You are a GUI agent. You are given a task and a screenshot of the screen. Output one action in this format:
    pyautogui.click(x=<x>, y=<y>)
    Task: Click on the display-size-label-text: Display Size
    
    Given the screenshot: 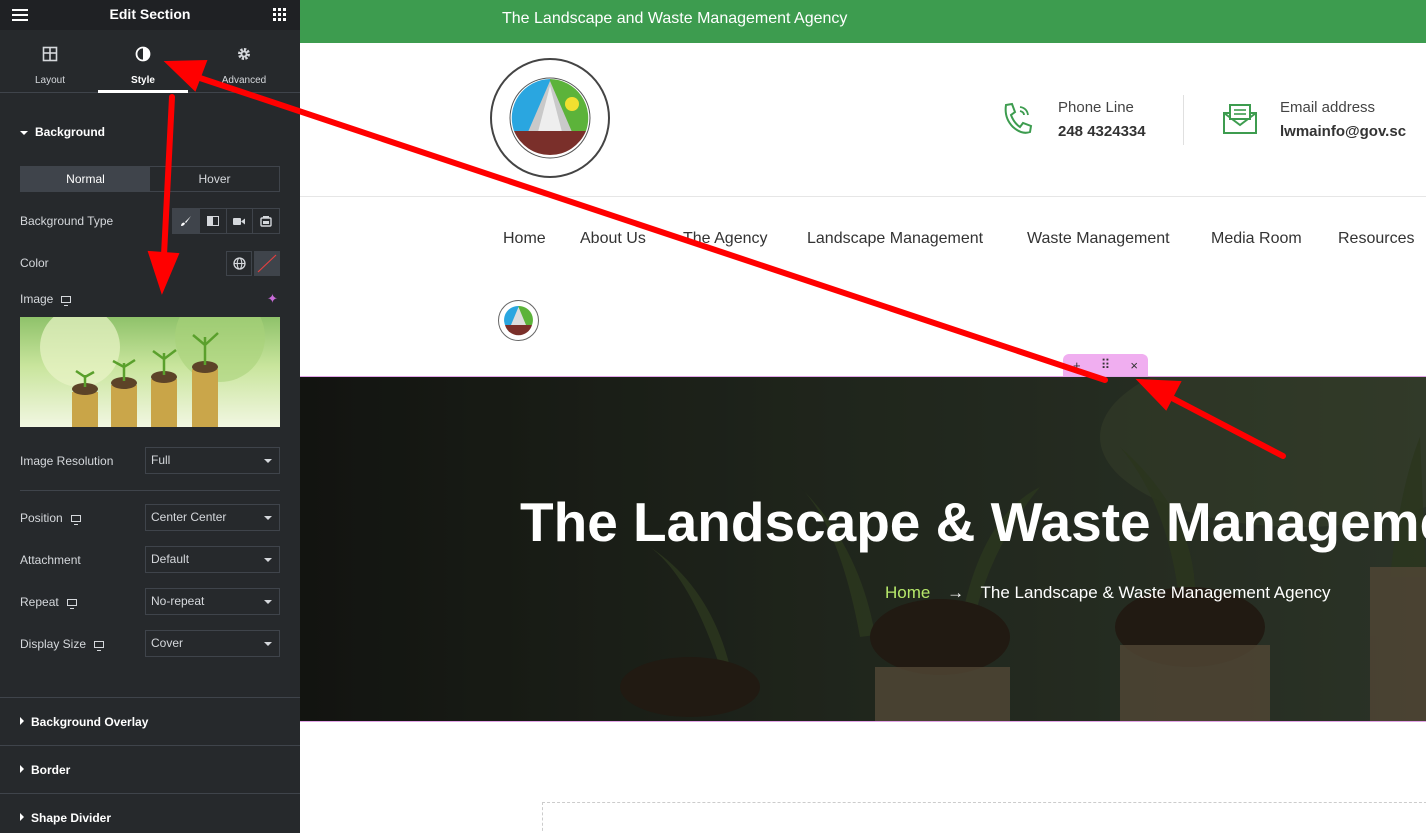 What is the action you would take?
    pyautogui.click(x=53, y=644)
    